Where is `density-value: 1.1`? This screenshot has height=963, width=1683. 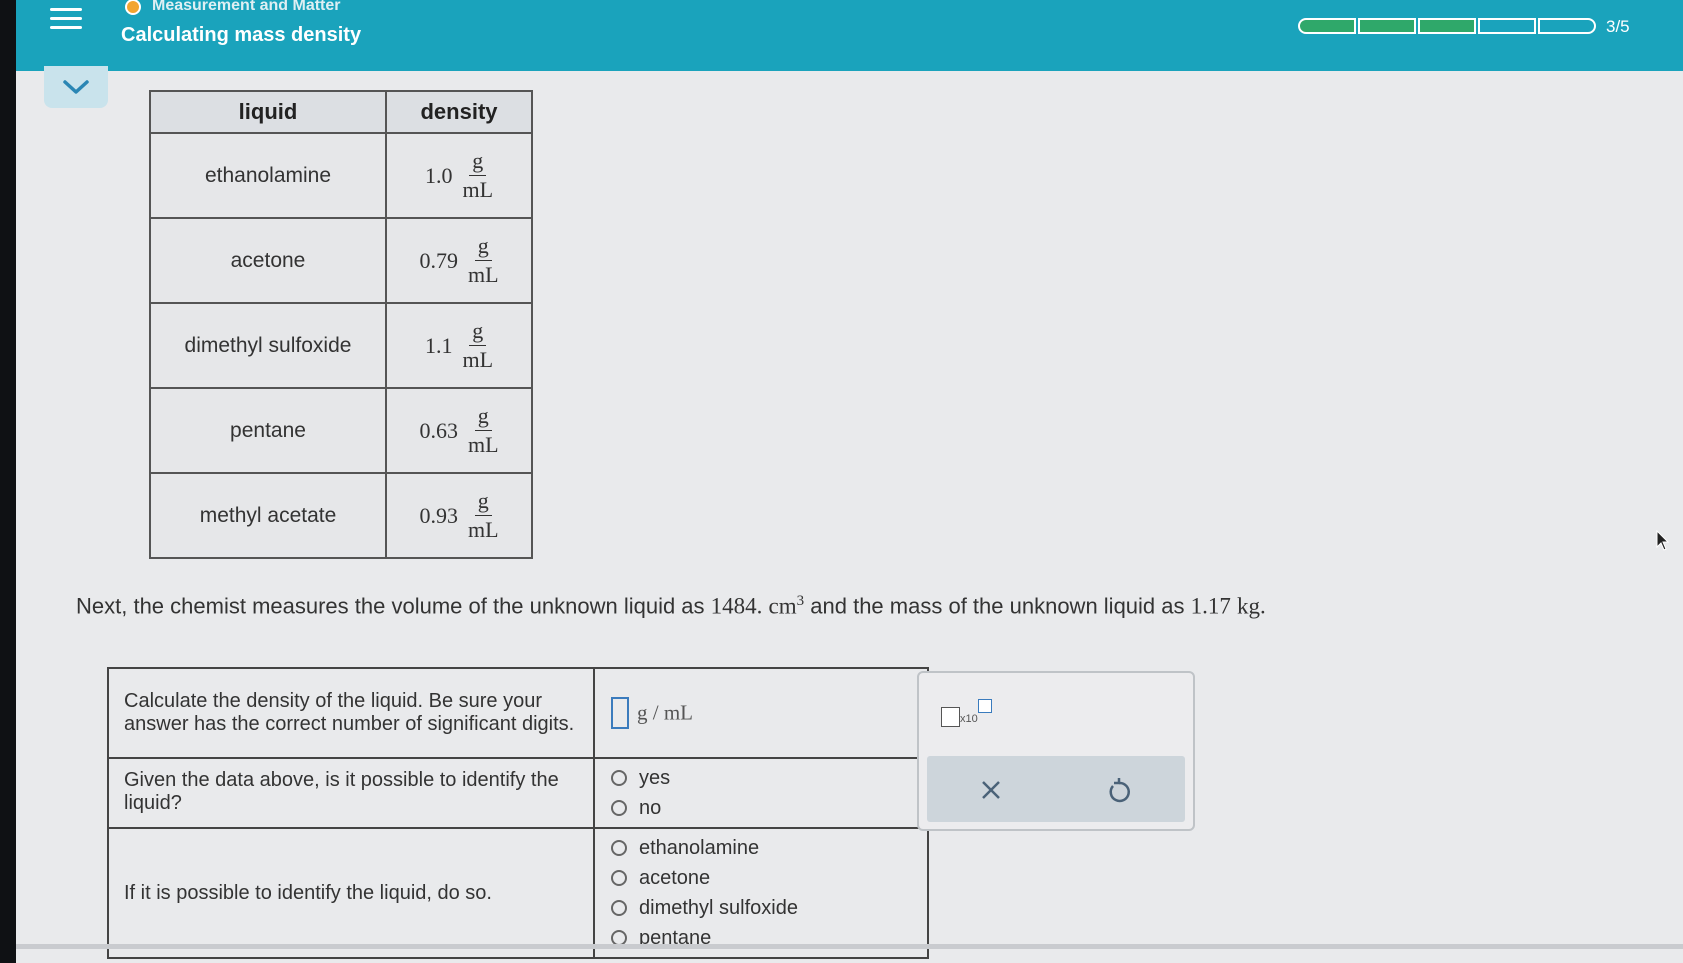 density-value: 1.1 is located at coordinates (438, 345).